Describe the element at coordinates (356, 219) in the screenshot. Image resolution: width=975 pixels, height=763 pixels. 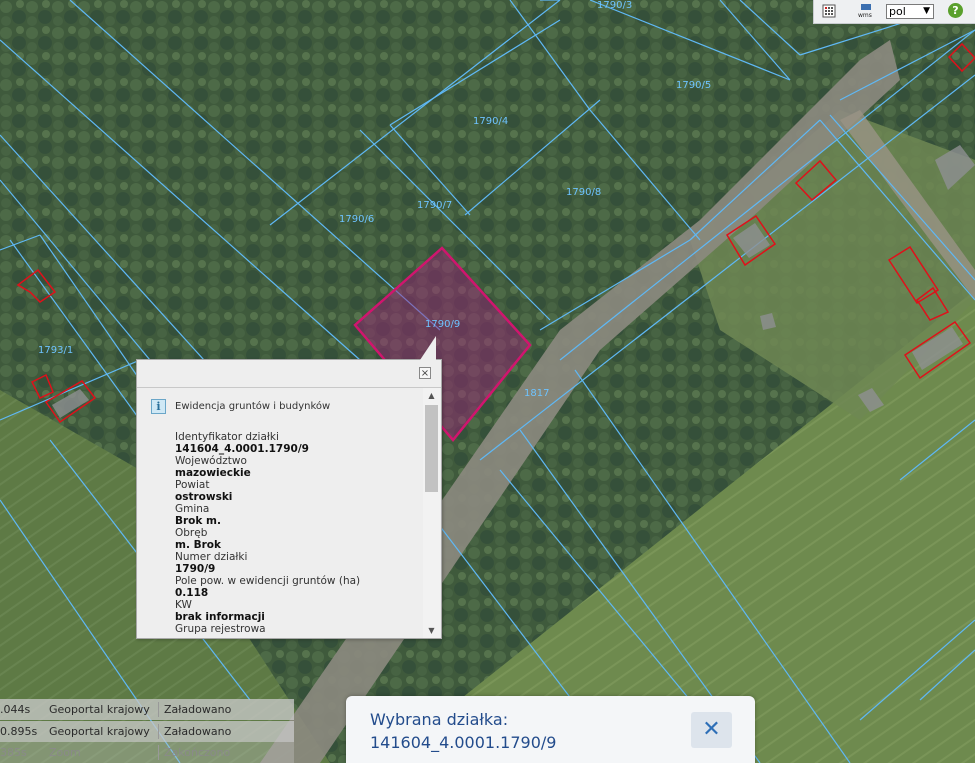
I see `parcel-label: 1790/6` at that location.